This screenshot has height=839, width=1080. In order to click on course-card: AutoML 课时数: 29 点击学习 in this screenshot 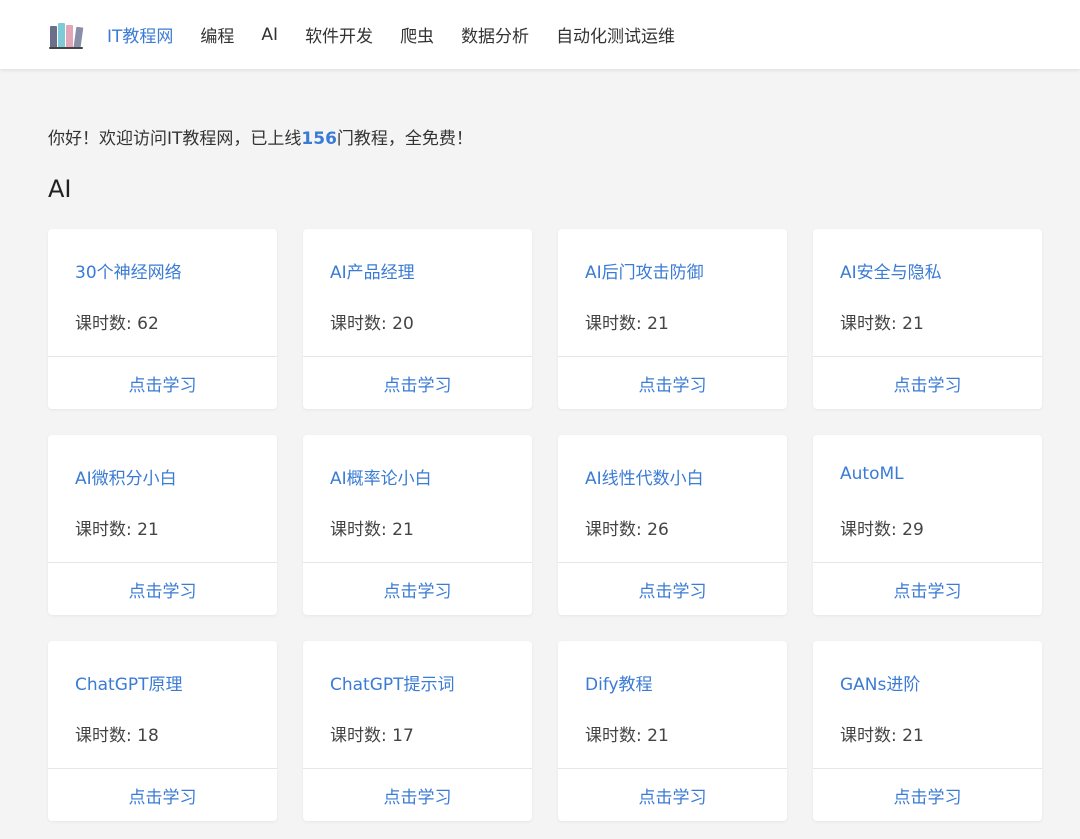, I will do `click(927, 525)`.